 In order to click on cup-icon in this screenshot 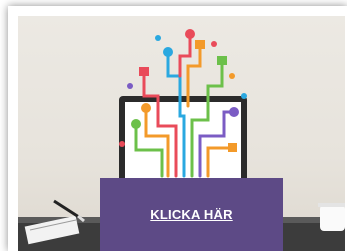, I will do `click(331, 217)`.